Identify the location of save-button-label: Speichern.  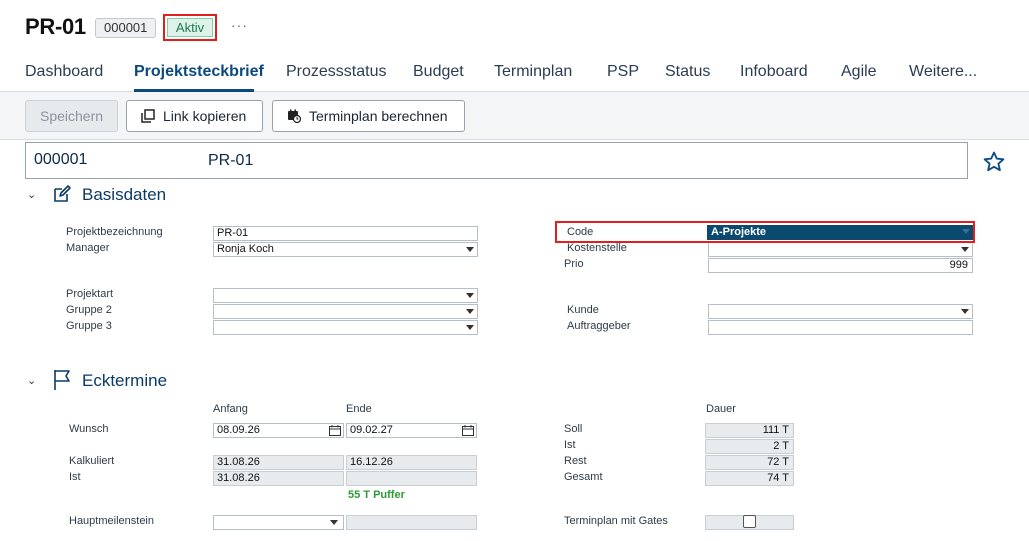
(71, 116).